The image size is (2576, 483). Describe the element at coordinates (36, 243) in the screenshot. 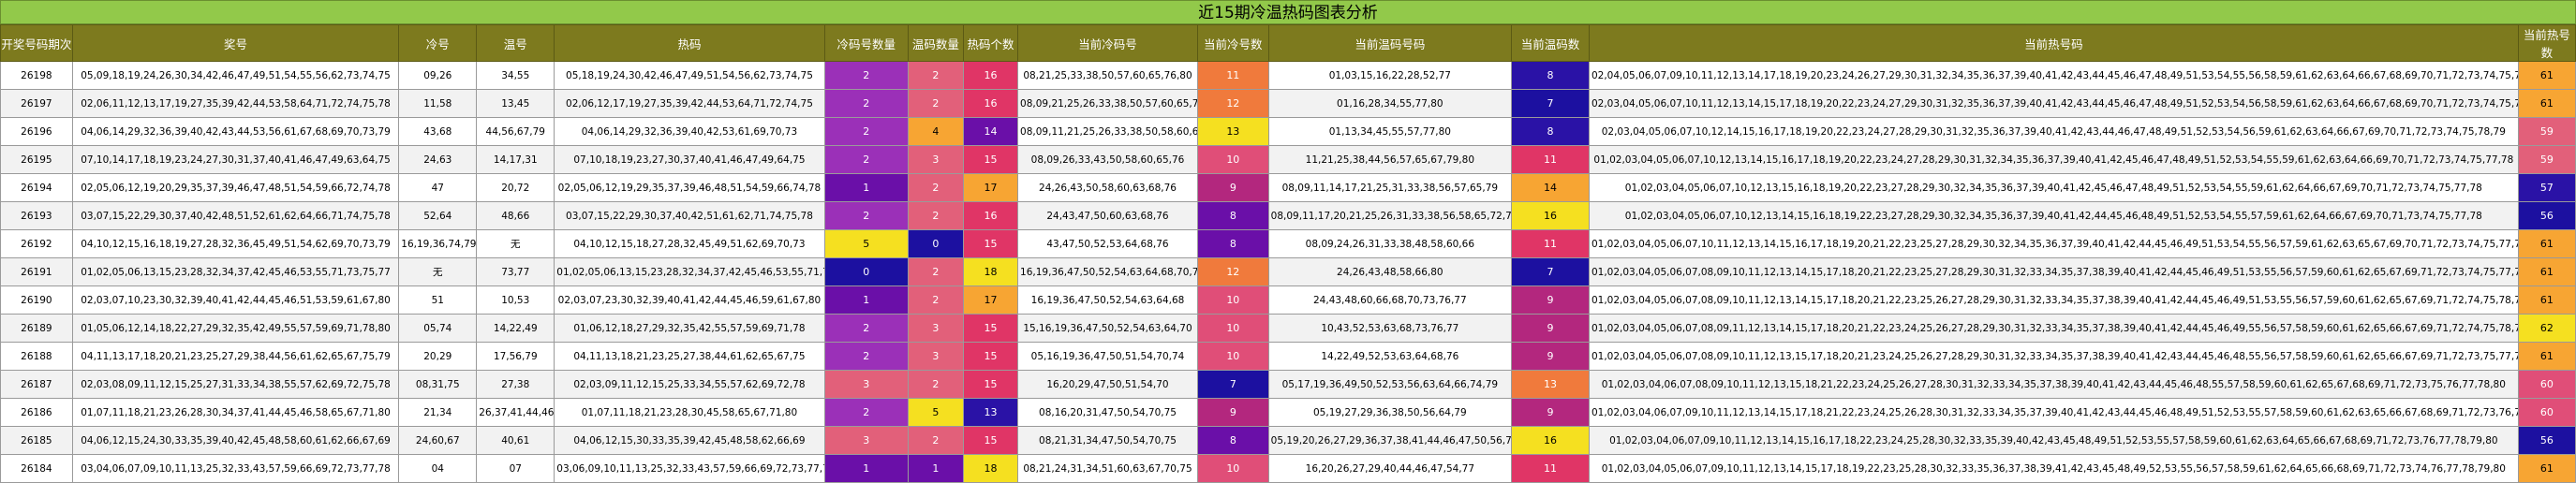

I see `cell-issue: 26192` at that location.